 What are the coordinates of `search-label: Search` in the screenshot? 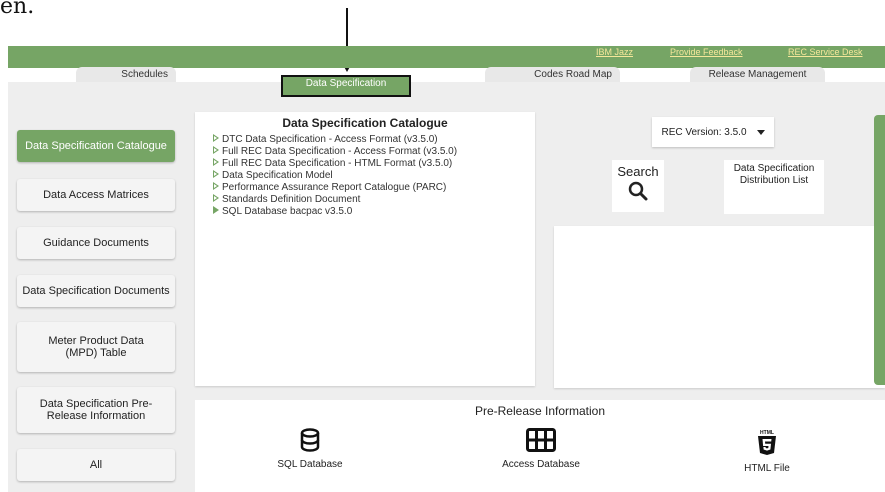 It's located at (638, 171).